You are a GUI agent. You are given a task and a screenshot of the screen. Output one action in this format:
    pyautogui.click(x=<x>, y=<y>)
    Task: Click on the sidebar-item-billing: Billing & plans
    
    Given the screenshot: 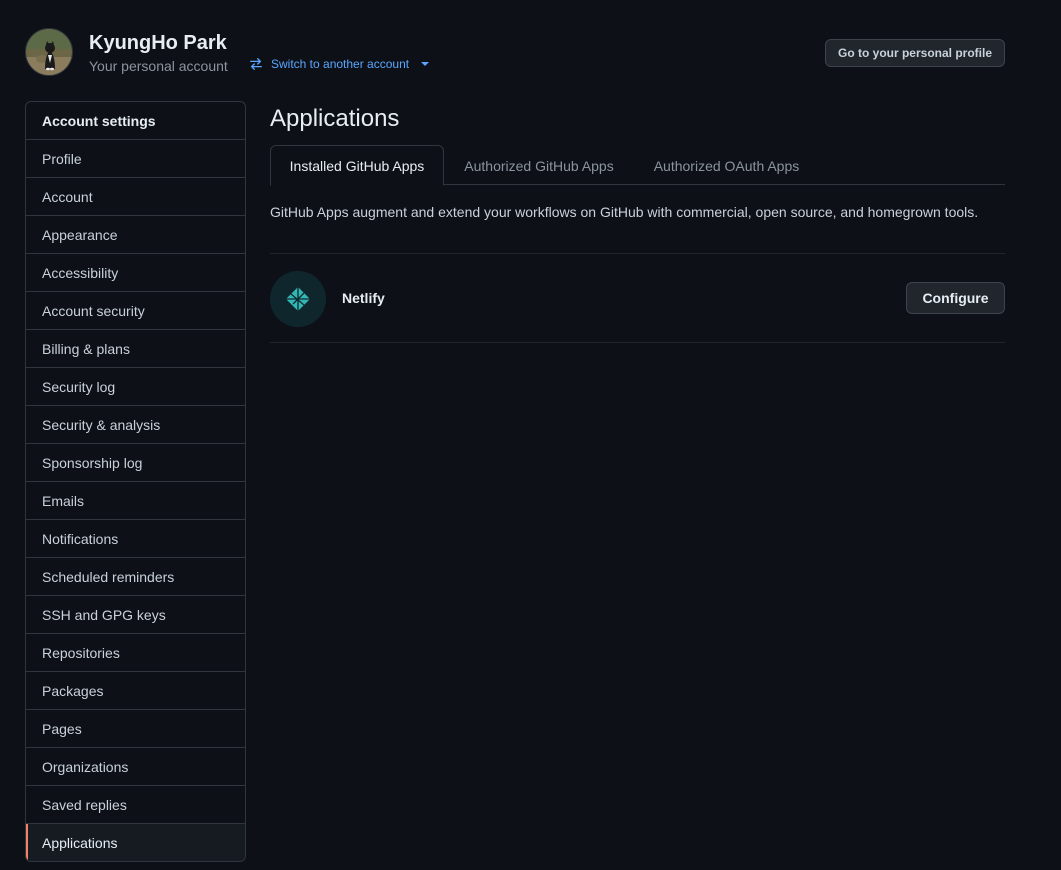 What is the action you would take?
    pyautogui.click(x=135, y=349)
    